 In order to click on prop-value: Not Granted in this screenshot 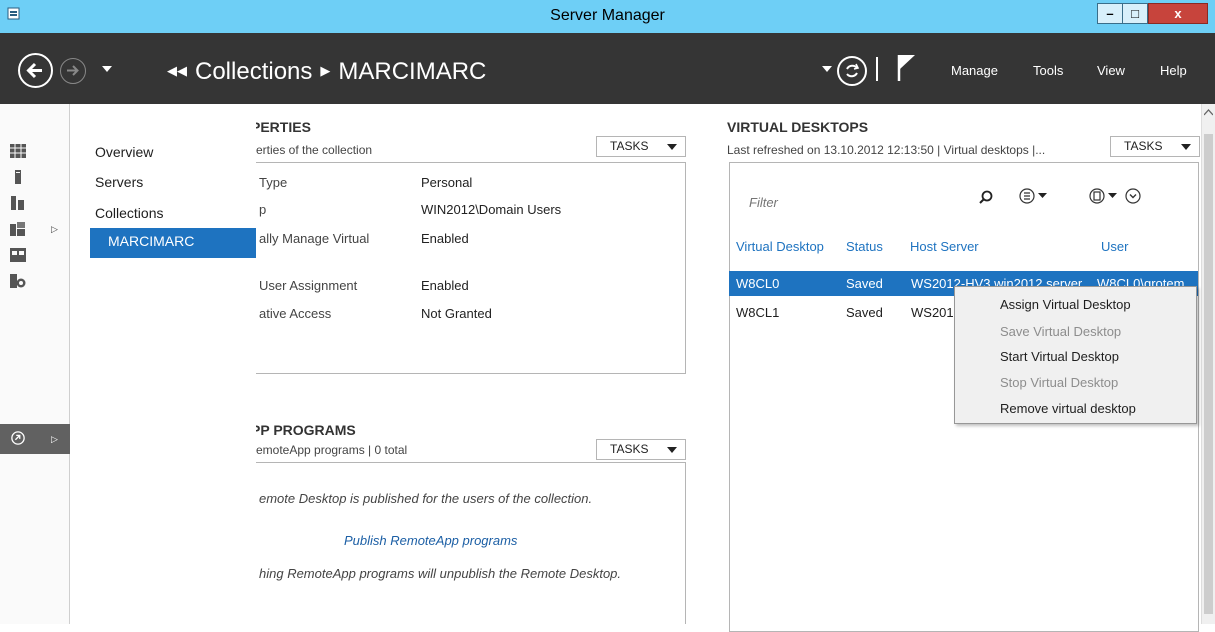, I will do `click(456, 313)`.